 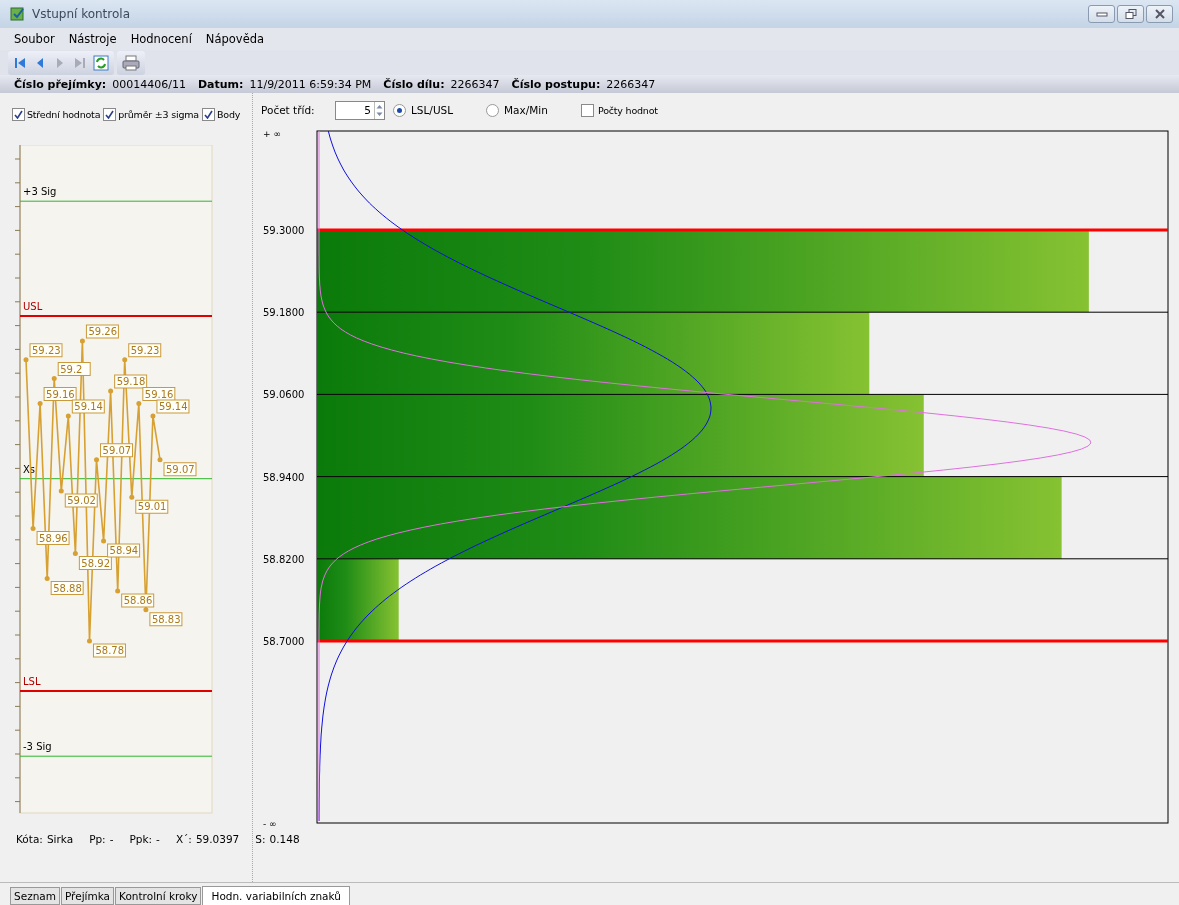 What do you see at coordinates (284, 477) in the screenshot?
I see `axis-label: 58.9400` at bounding box center [284, 477].